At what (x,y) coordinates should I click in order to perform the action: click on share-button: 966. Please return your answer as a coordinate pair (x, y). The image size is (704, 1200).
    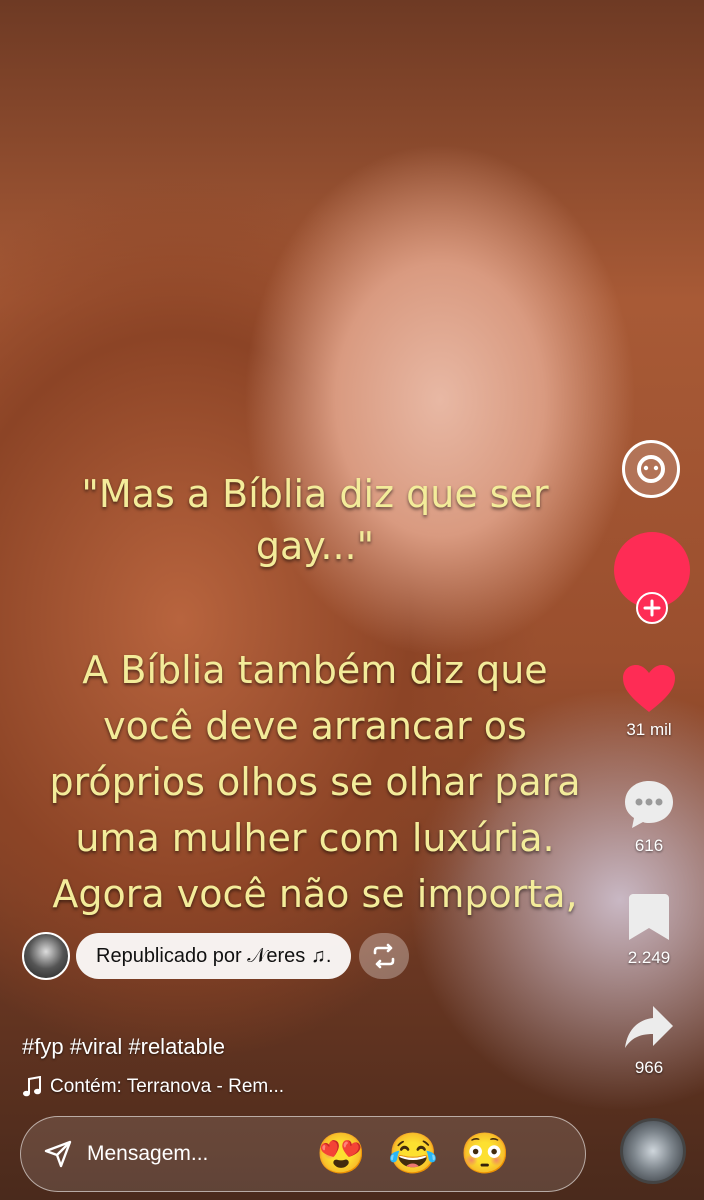
    Looking at the image, I should click on (649, 1041).